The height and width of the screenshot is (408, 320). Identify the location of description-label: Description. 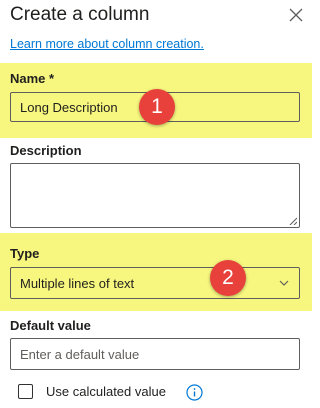
(46, 150).